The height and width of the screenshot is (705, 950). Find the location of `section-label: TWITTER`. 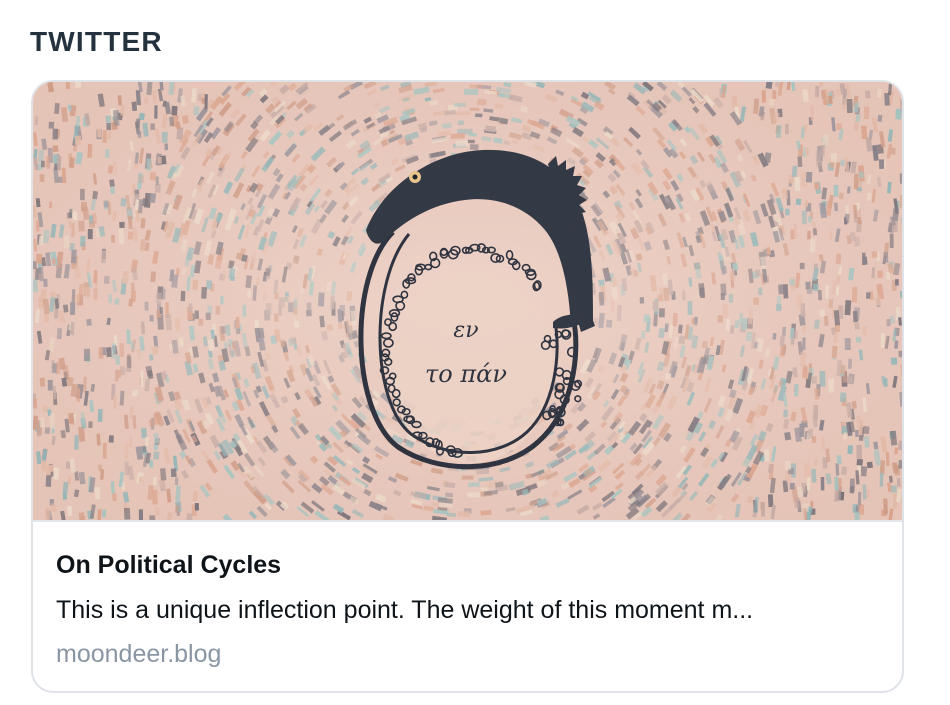

section-label: TWITTER is located at coordinates (96, 41).